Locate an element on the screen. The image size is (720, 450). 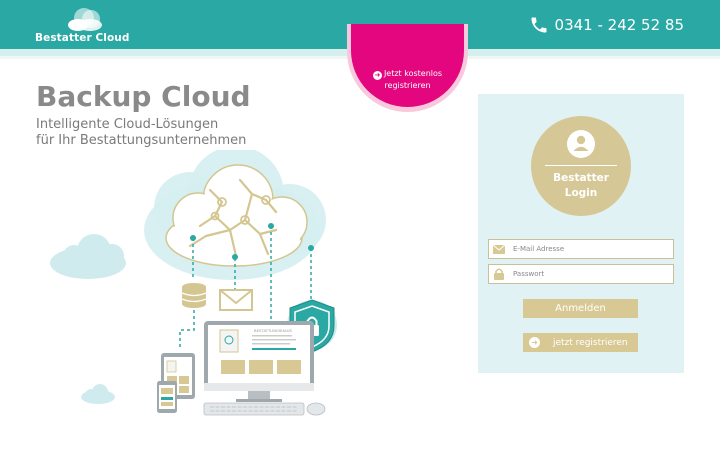
phone-contact: 0341 - 242 52 85 is located at coordinates (606, 25).